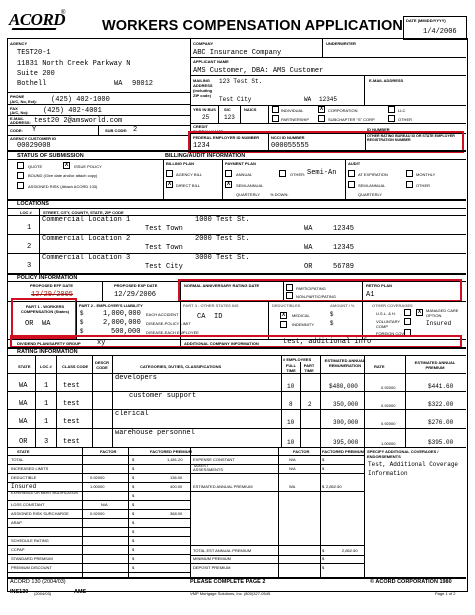  What do you see at coordinates (275, 109) in the screenshot?
I see `individual-checkbox` at bounding box center [275, 109].